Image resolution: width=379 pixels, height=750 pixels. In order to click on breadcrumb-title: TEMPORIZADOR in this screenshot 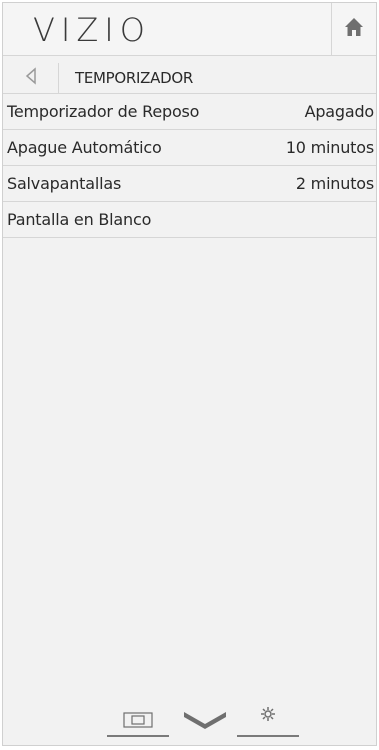, I will do `click(134, 78)`.